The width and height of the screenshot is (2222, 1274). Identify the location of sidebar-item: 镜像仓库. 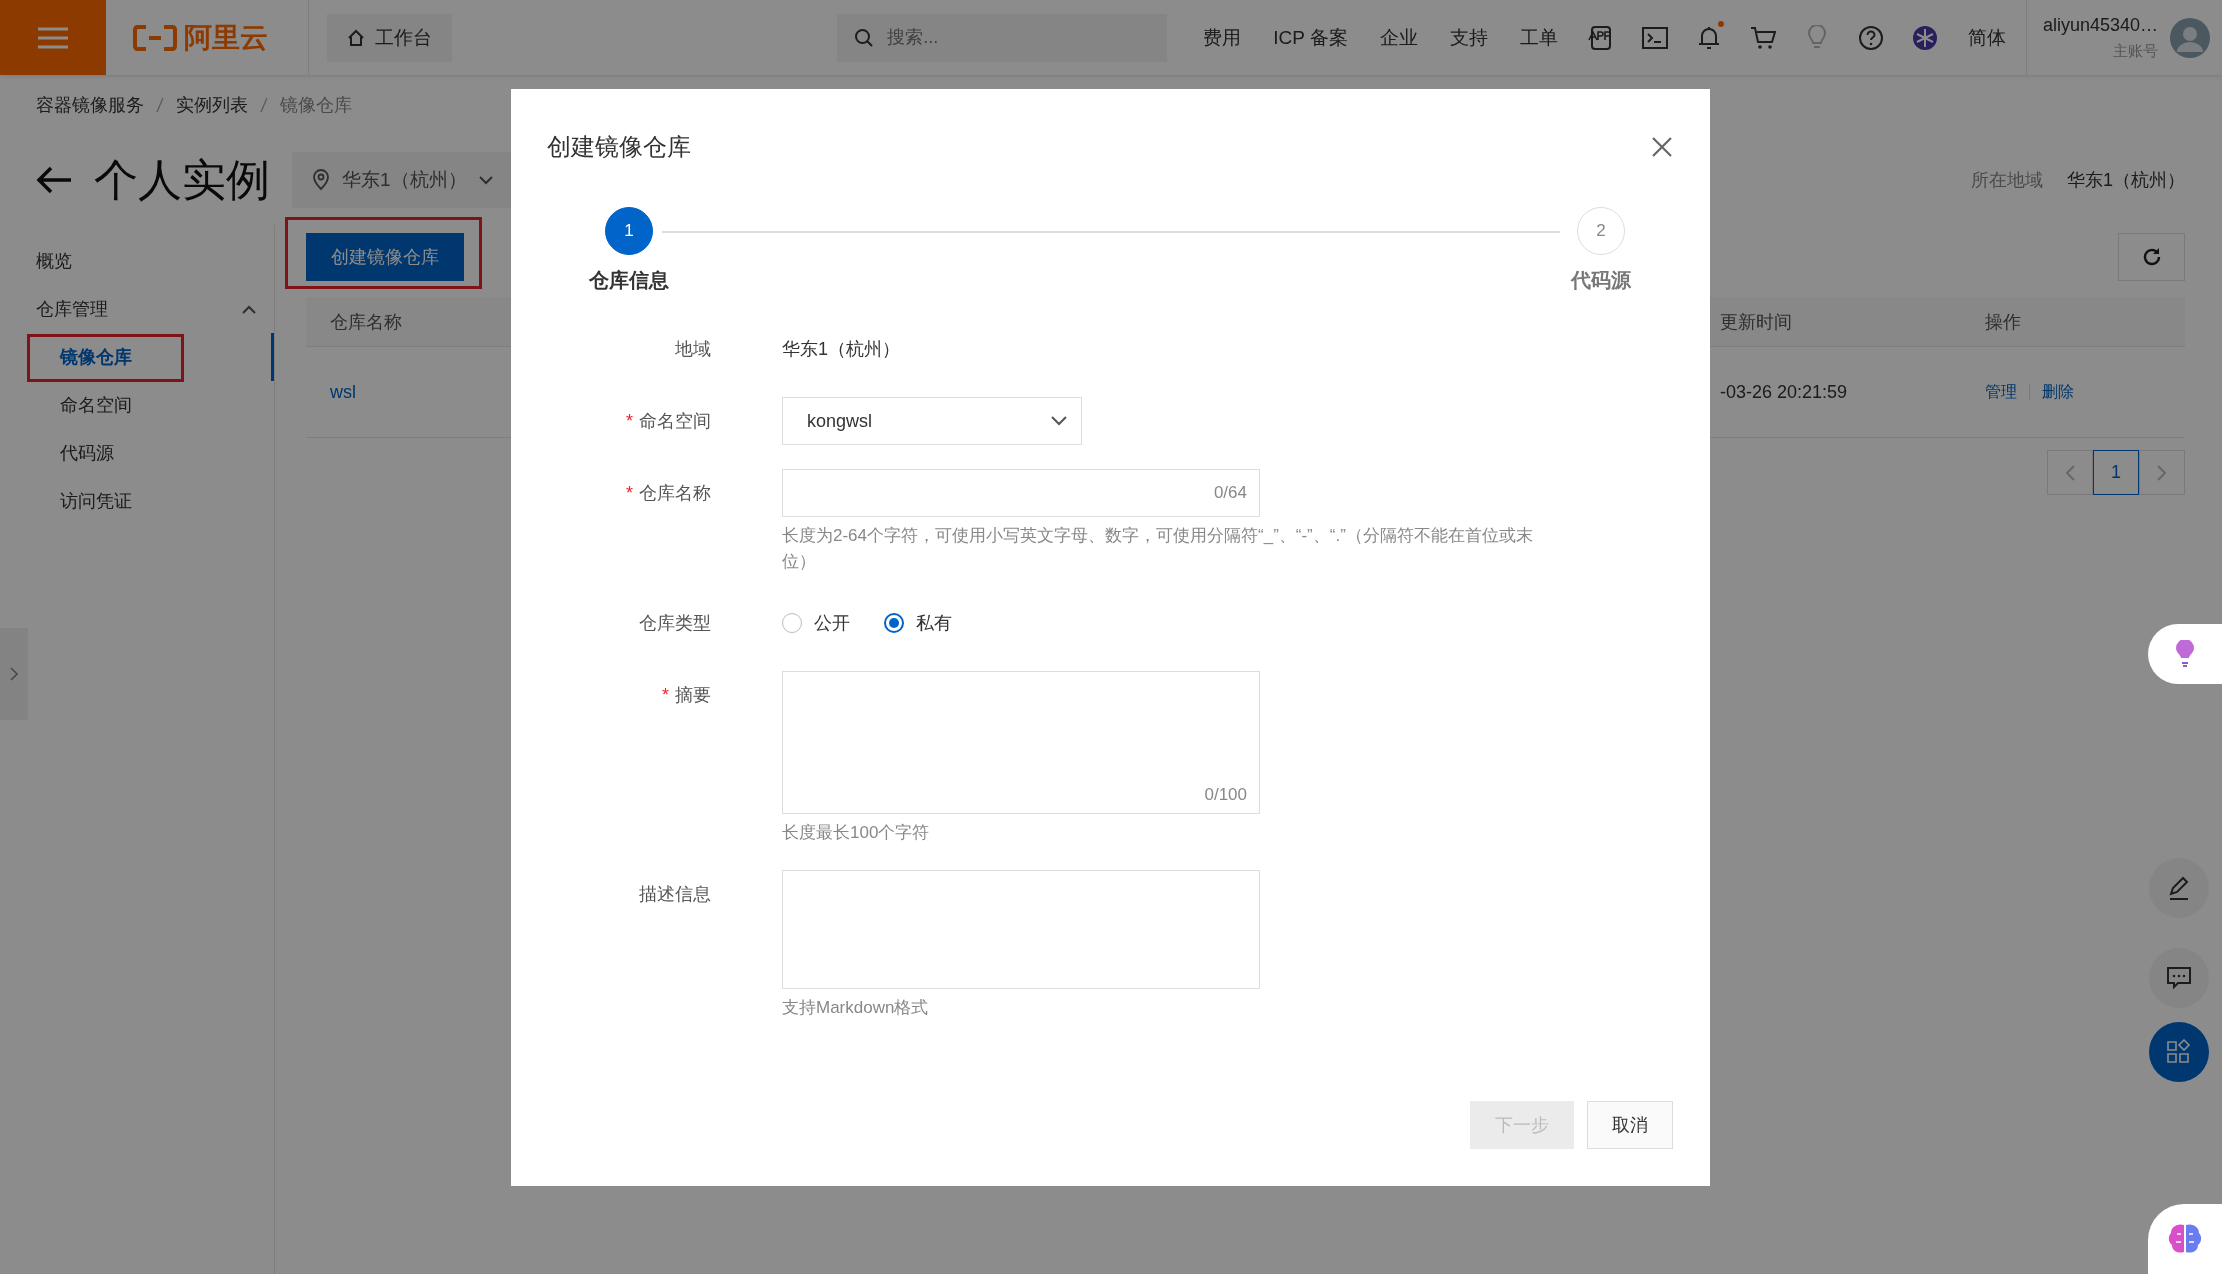
(137, 357).